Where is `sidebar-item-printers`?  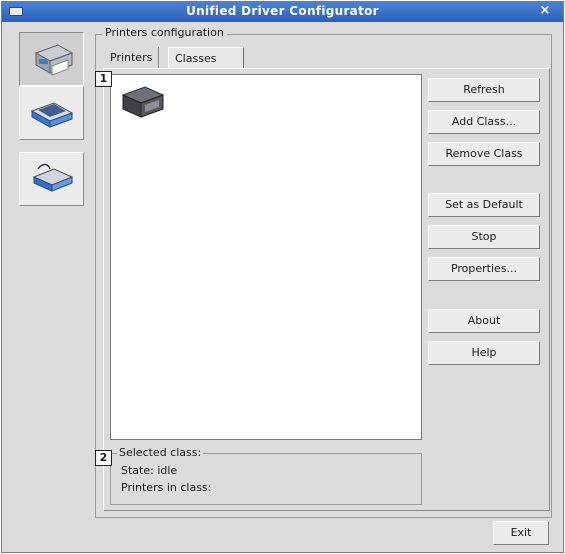
sidebar-item-printers is located at coordinates (51, 59).